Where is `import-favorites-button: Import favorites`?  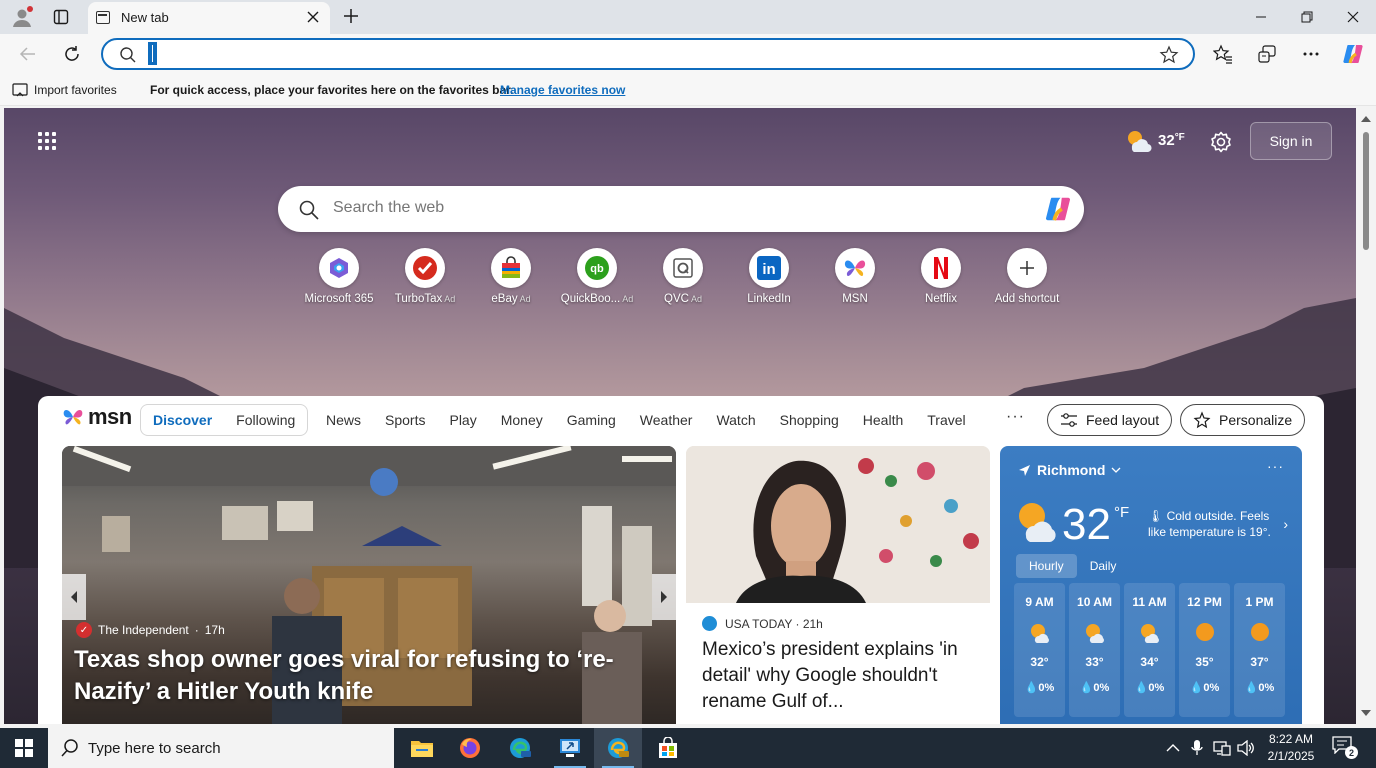
import-favorites-button: Import favorites is located at coordinates (64, 90).